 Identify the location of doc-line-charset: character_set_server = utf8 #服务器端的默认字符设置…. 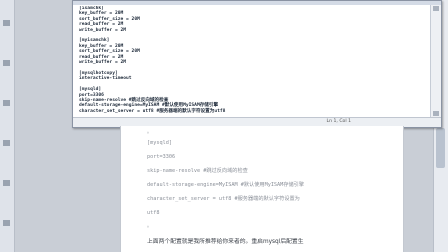
(223, 199).